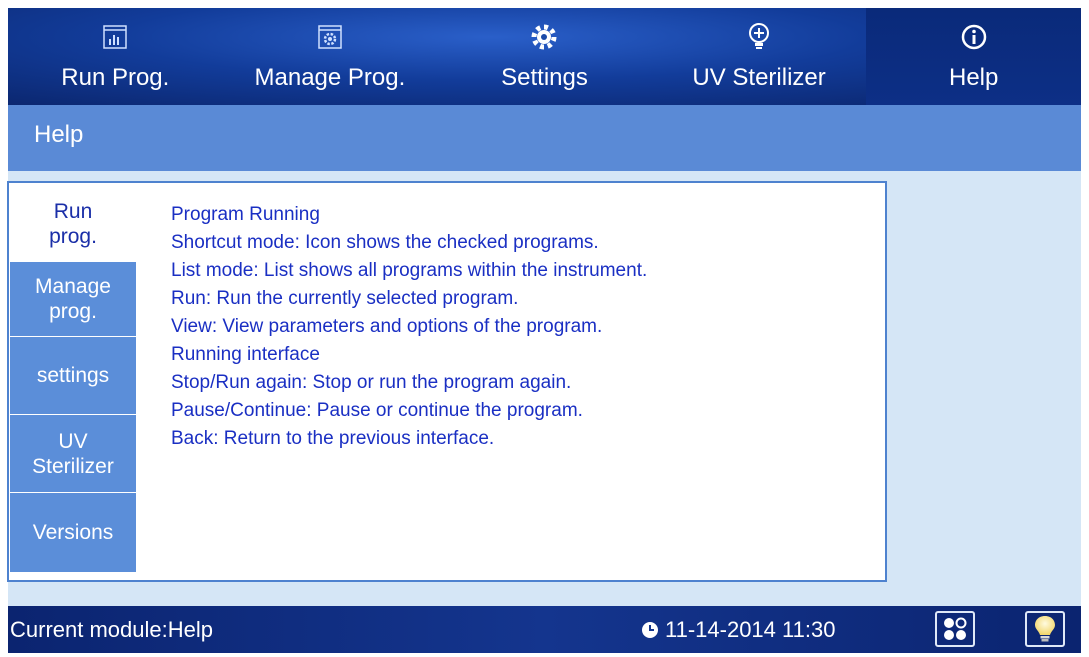 The image size is (1089, 657). What do you see at coordinates (115, 56) in the screenshot?
I see `nav-run-prog: Run Prog.` at bounding box center [115, 56].